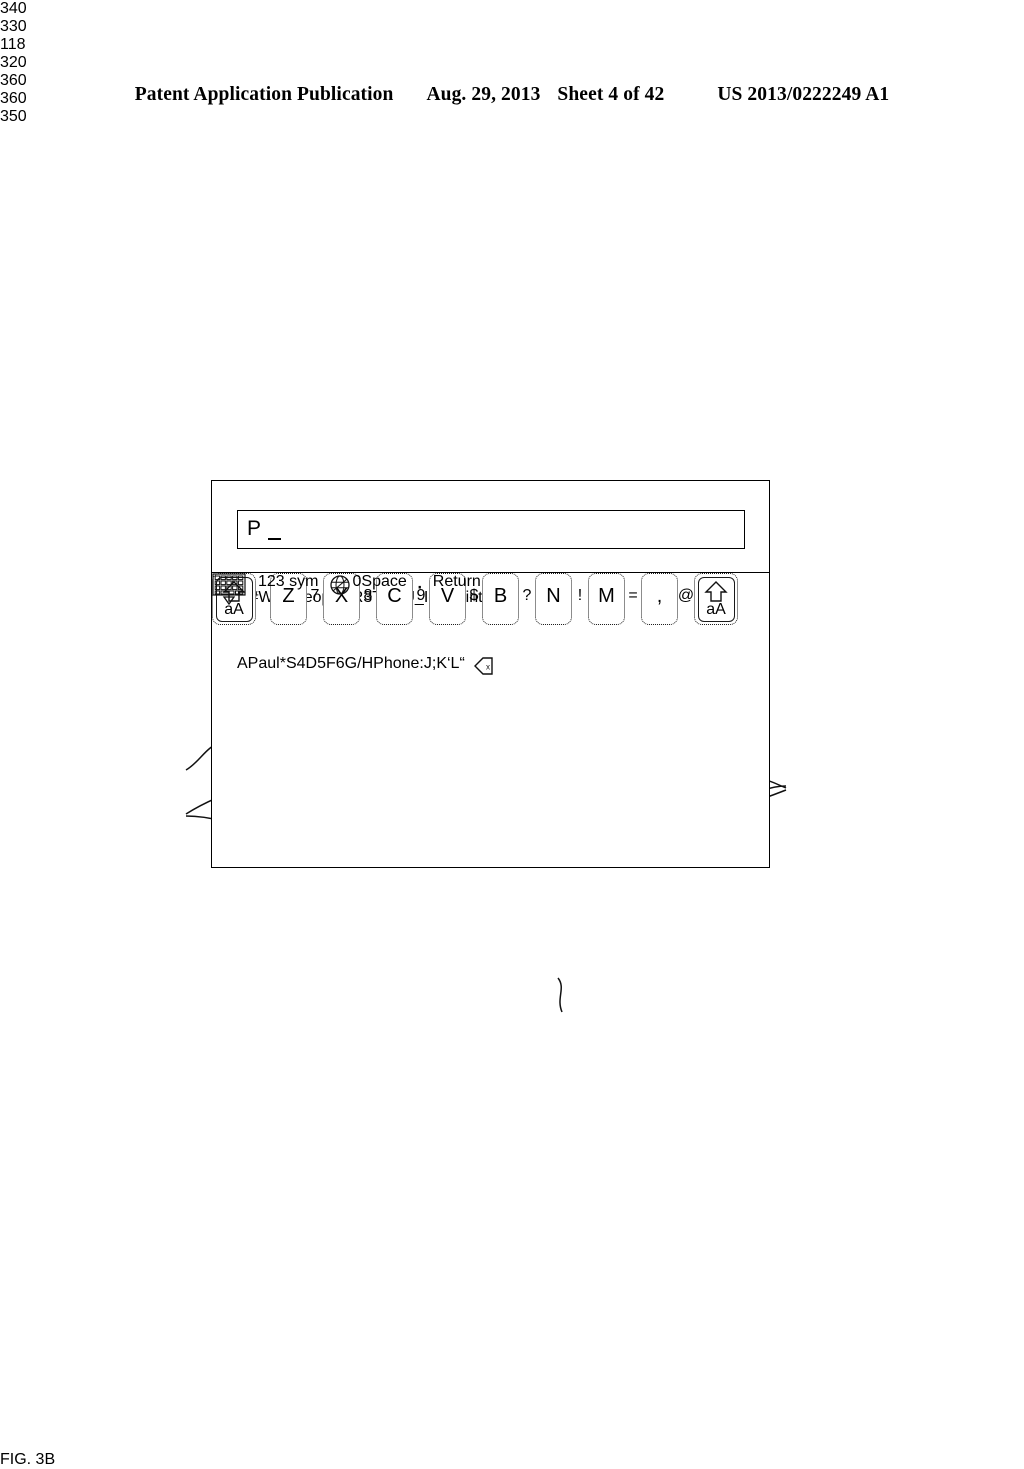 Image resolution: width=1024 pixels, height=1469 pixels. Describe the element at coordinates (13, 98) in the screenshot. I see `ref-numeral-360-right: 360` at that location.